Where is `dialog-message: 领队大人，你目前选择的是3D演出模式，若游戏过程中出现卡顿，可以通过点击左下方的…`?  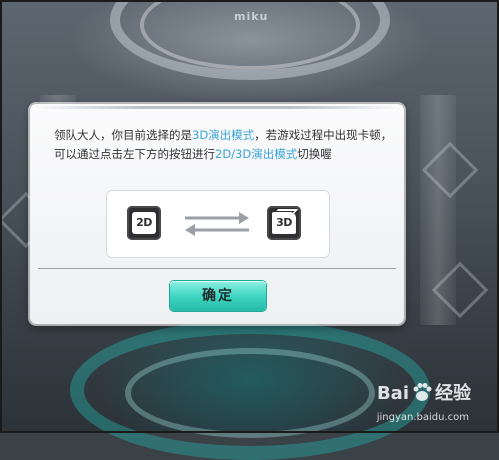 dialog-message: 领队大人，你目前选择的是3D演出模式，若游戏过程中出现卡顿，可以通过点击左下方的… is located at coordinates (224, 145).